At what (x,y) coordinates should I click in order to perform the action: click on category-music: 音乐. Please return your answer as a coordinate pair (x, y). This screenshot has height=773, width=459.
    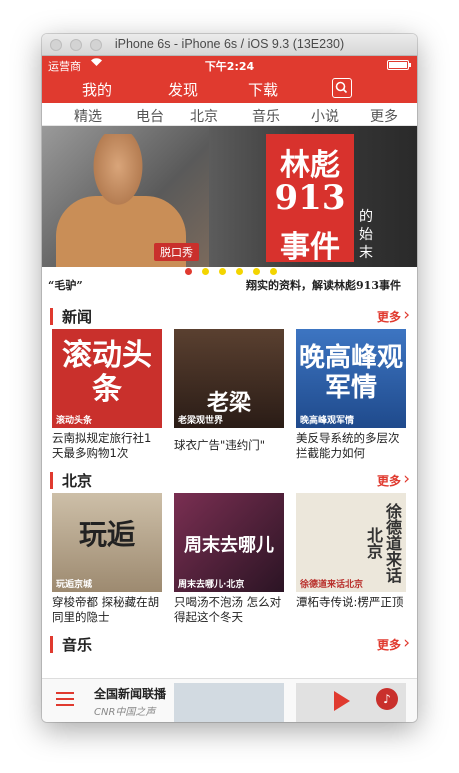
    Looking at the image, I should click on (266, 116).